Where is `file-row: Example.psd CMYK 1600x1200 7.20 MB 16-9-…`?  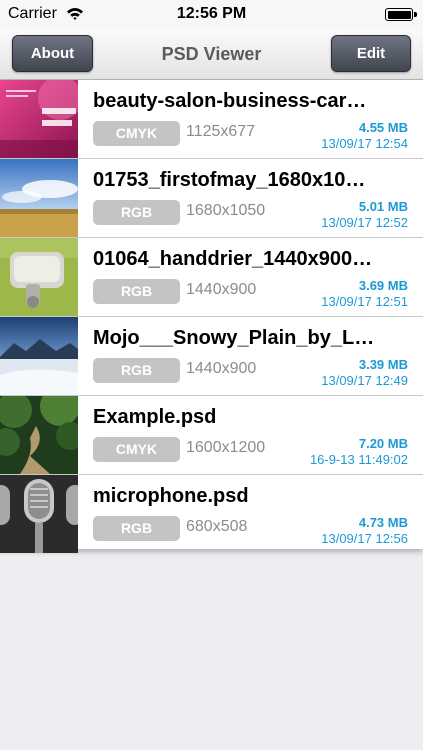
file-row: Example.psd CMYK 1600x1200 7.20 MB 16-9-… is located at coordinates (211, 435).